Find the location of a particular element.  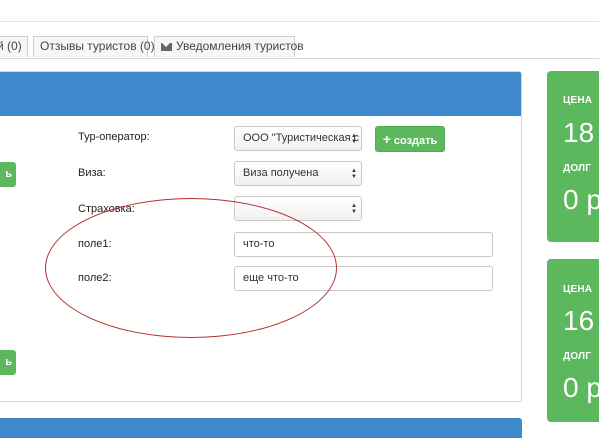

panel-header is located at coordinates (260, 94).